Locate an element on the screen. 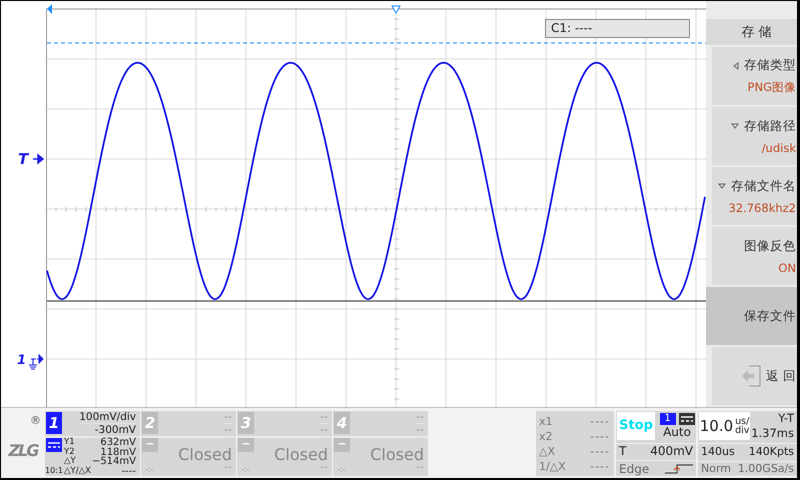  cursor-label: Y1 is located at coordinates (70, 443).